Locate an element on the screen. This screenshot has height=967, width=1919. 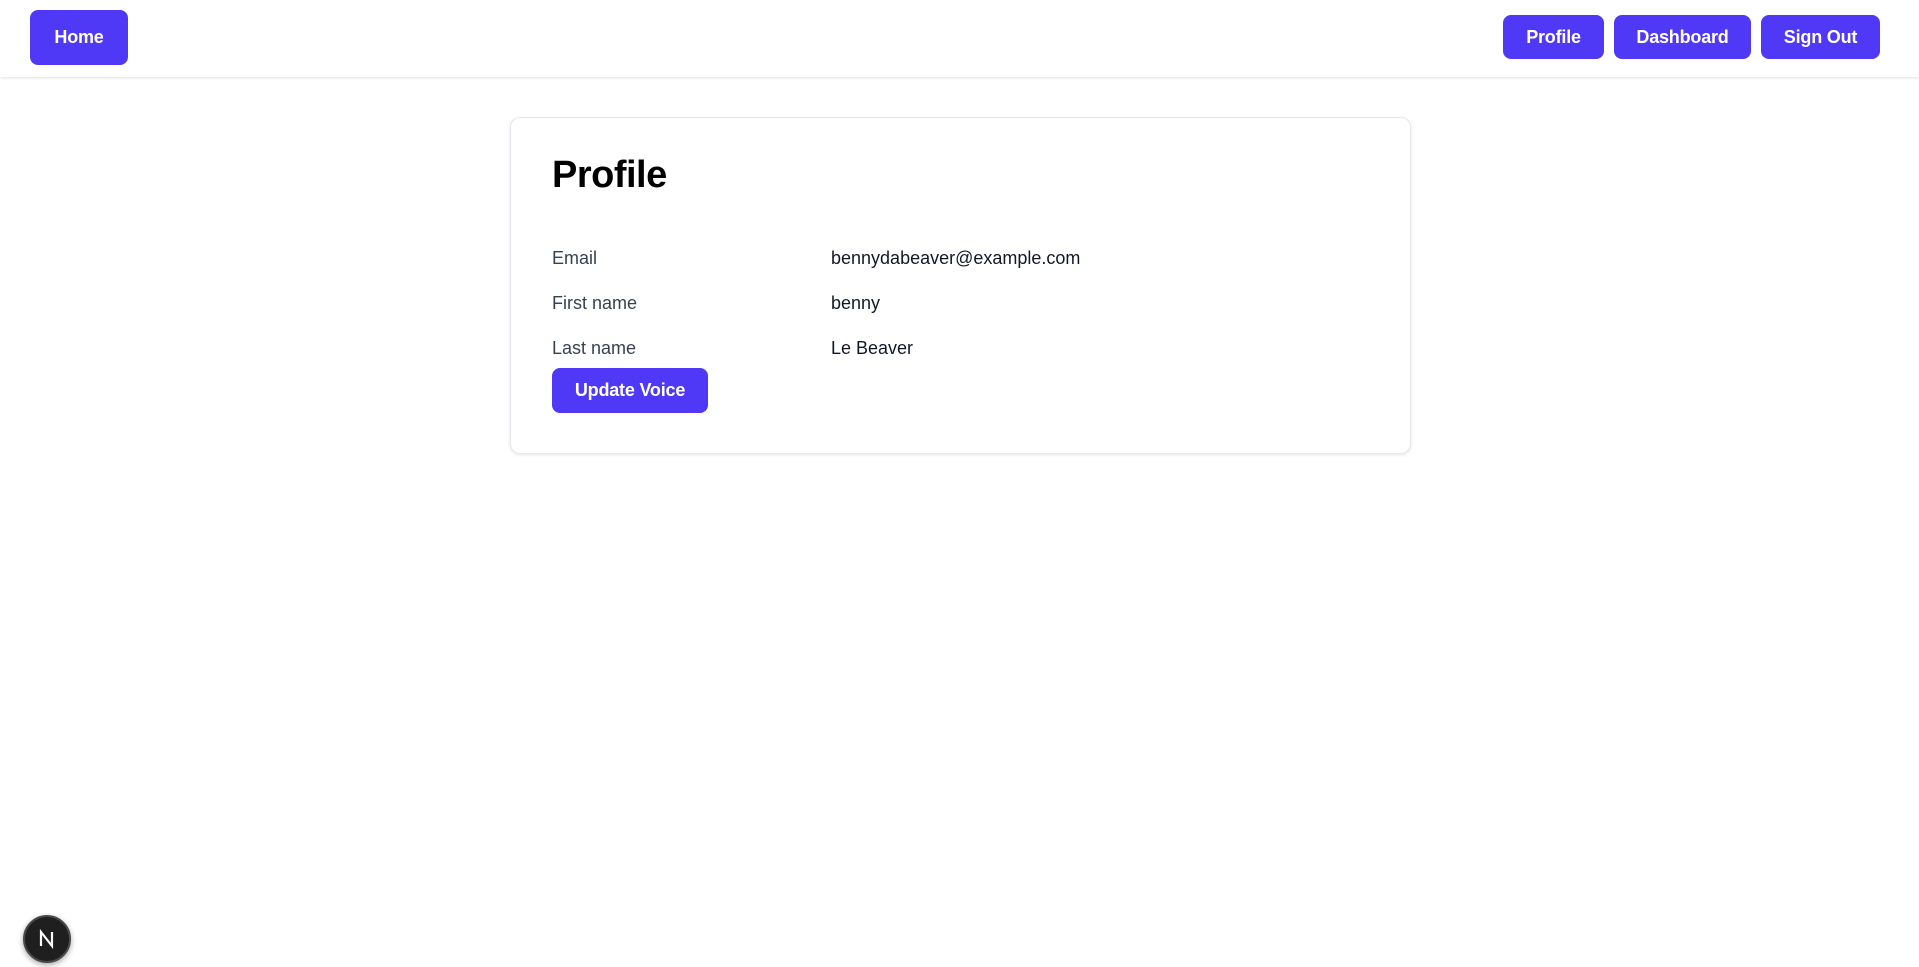
nextjs-dev-indicator-button is located at coordinates (47, 939).